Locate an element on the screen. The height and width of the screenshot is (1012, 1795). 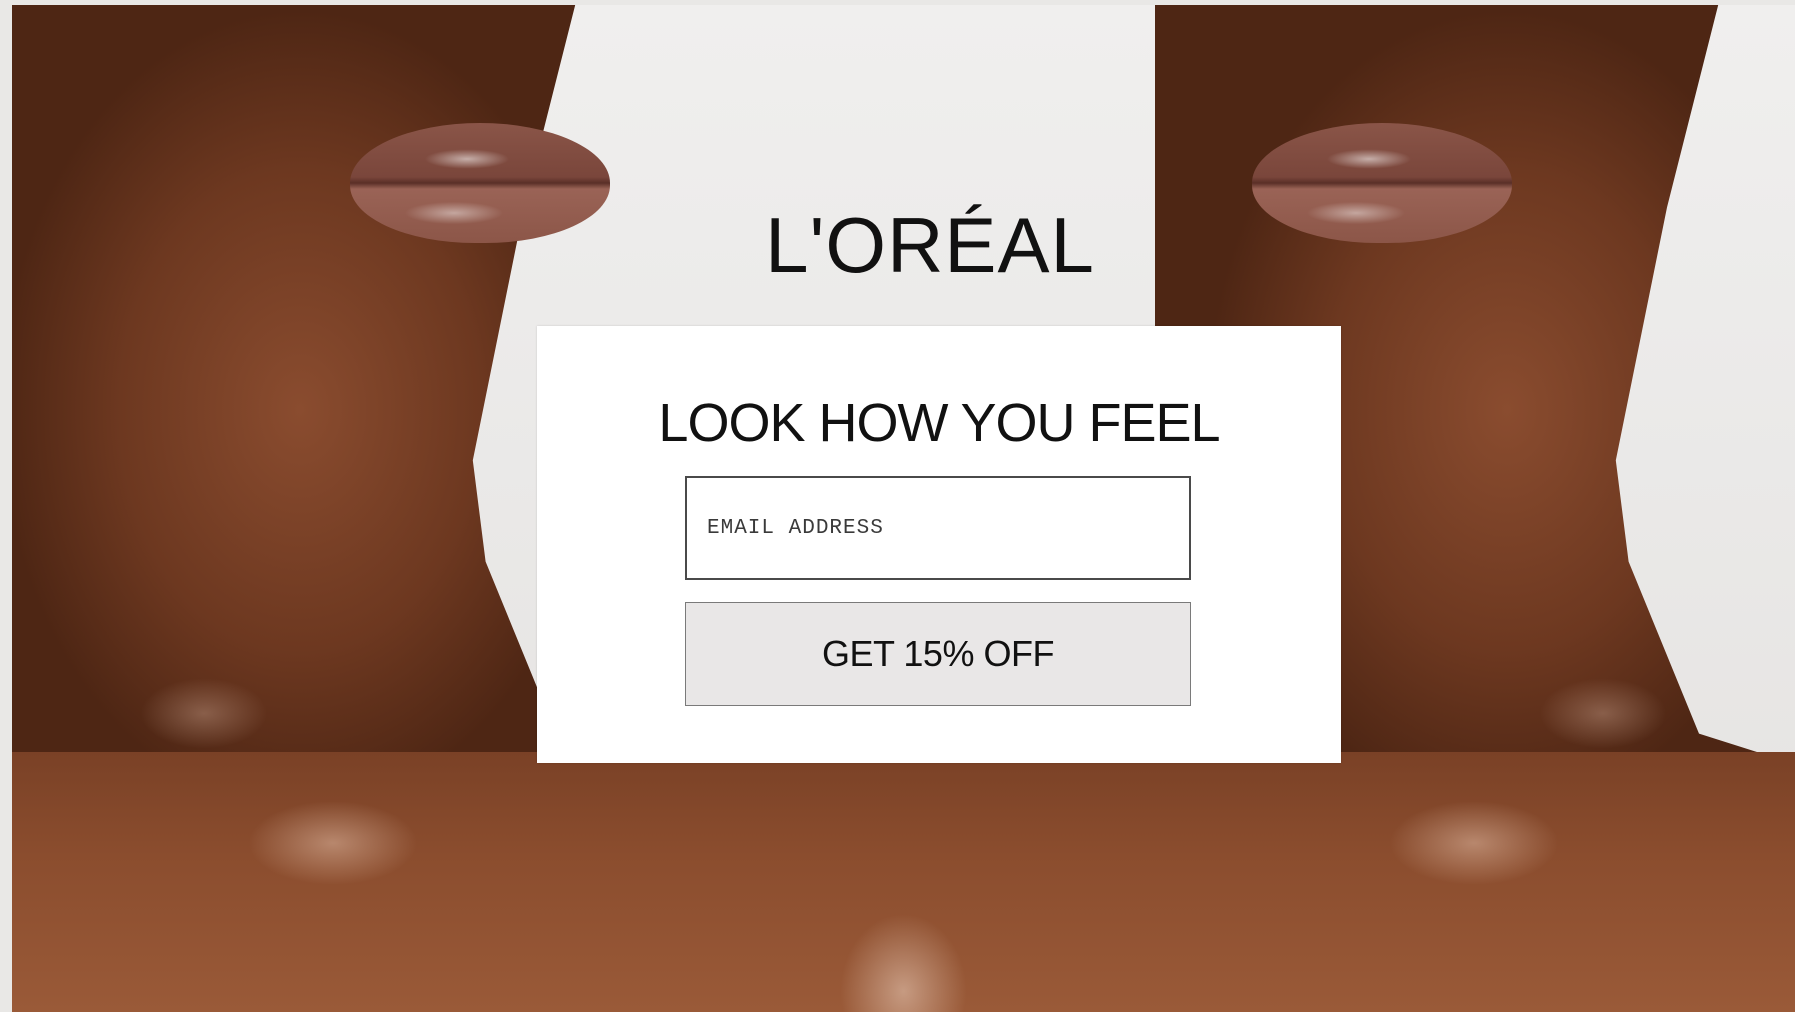
get-discount-button: GET 15% OFF is located at coordinates (938, 654).